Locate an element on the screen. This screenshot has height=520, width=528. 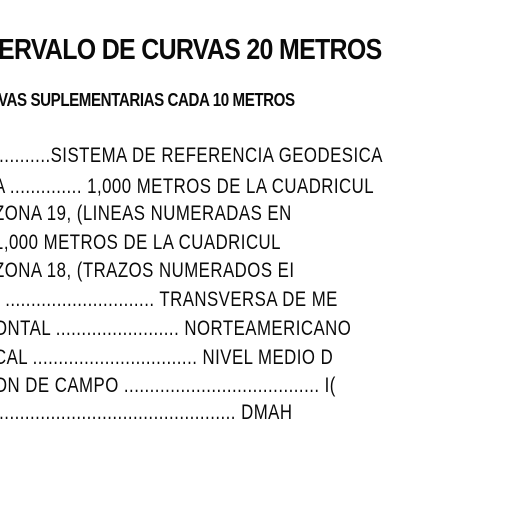
supplementary-contours-subheading: VAS SUPLEMENTARIAS CADA 10 METROS is located at coordinates (147, 100).